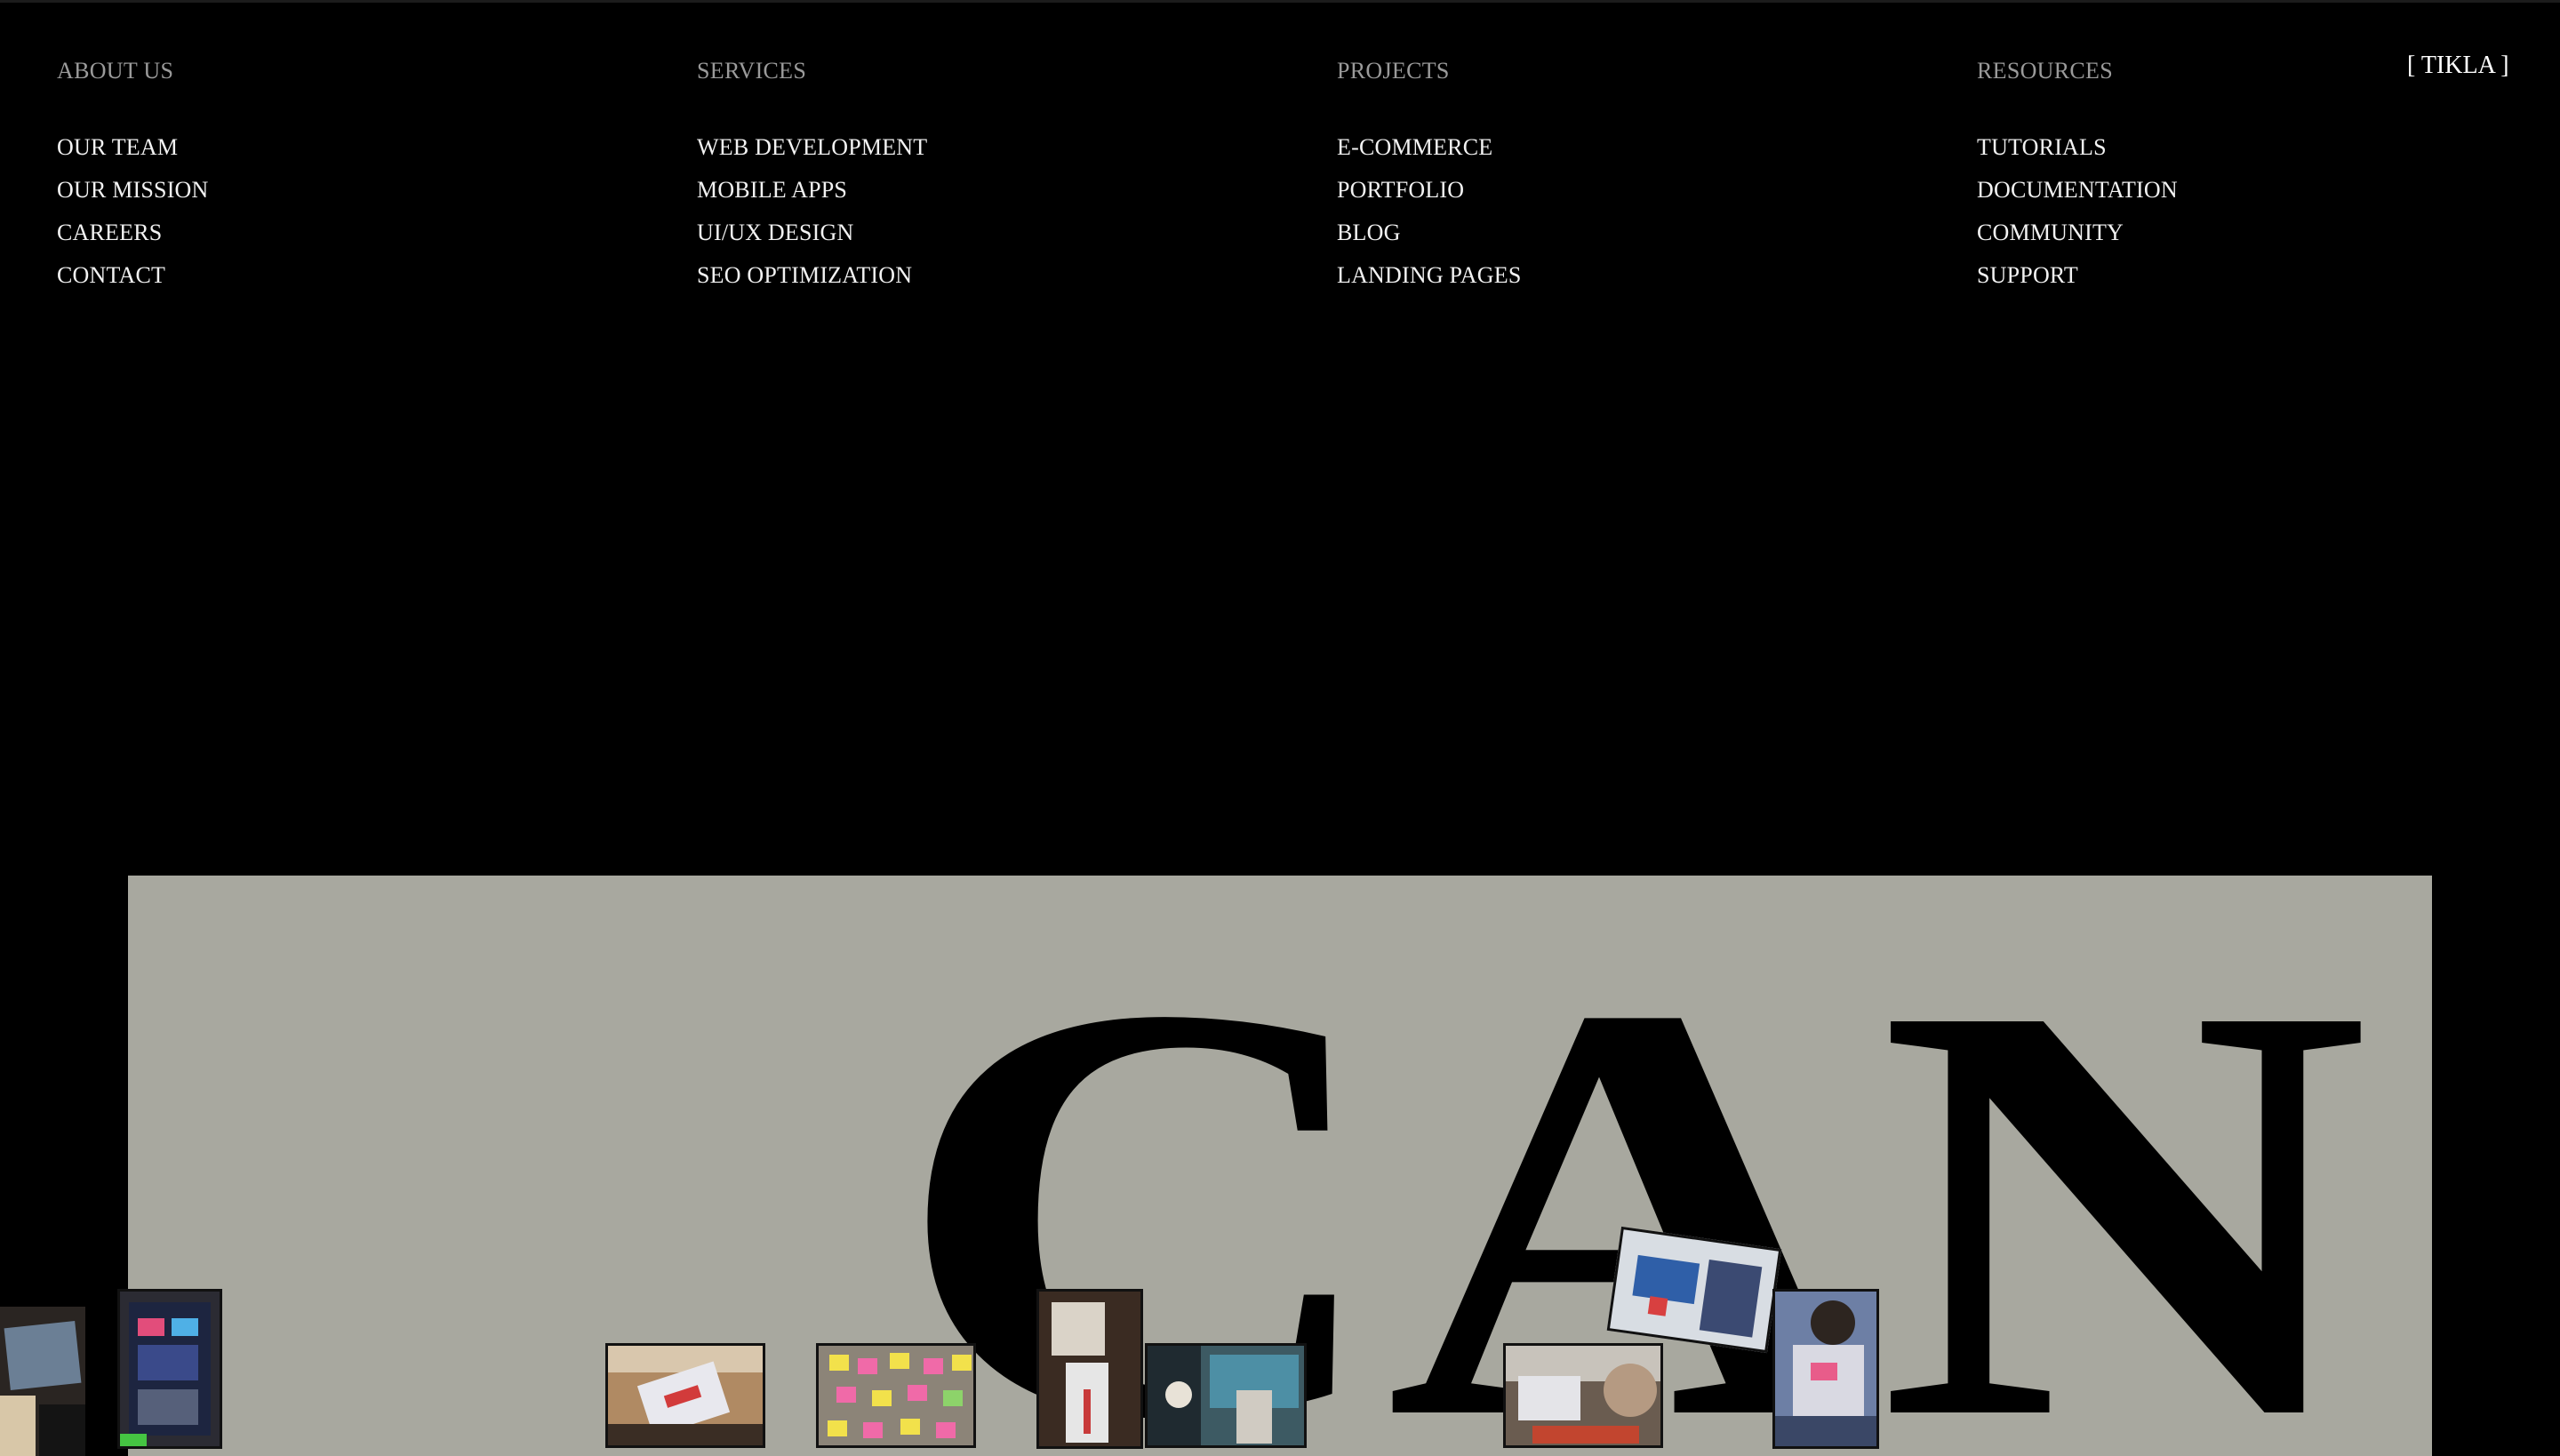  Describe the element at coordinates (151, 1327) in the screenshot. I see `photo-screen-tile-pink` at that location.